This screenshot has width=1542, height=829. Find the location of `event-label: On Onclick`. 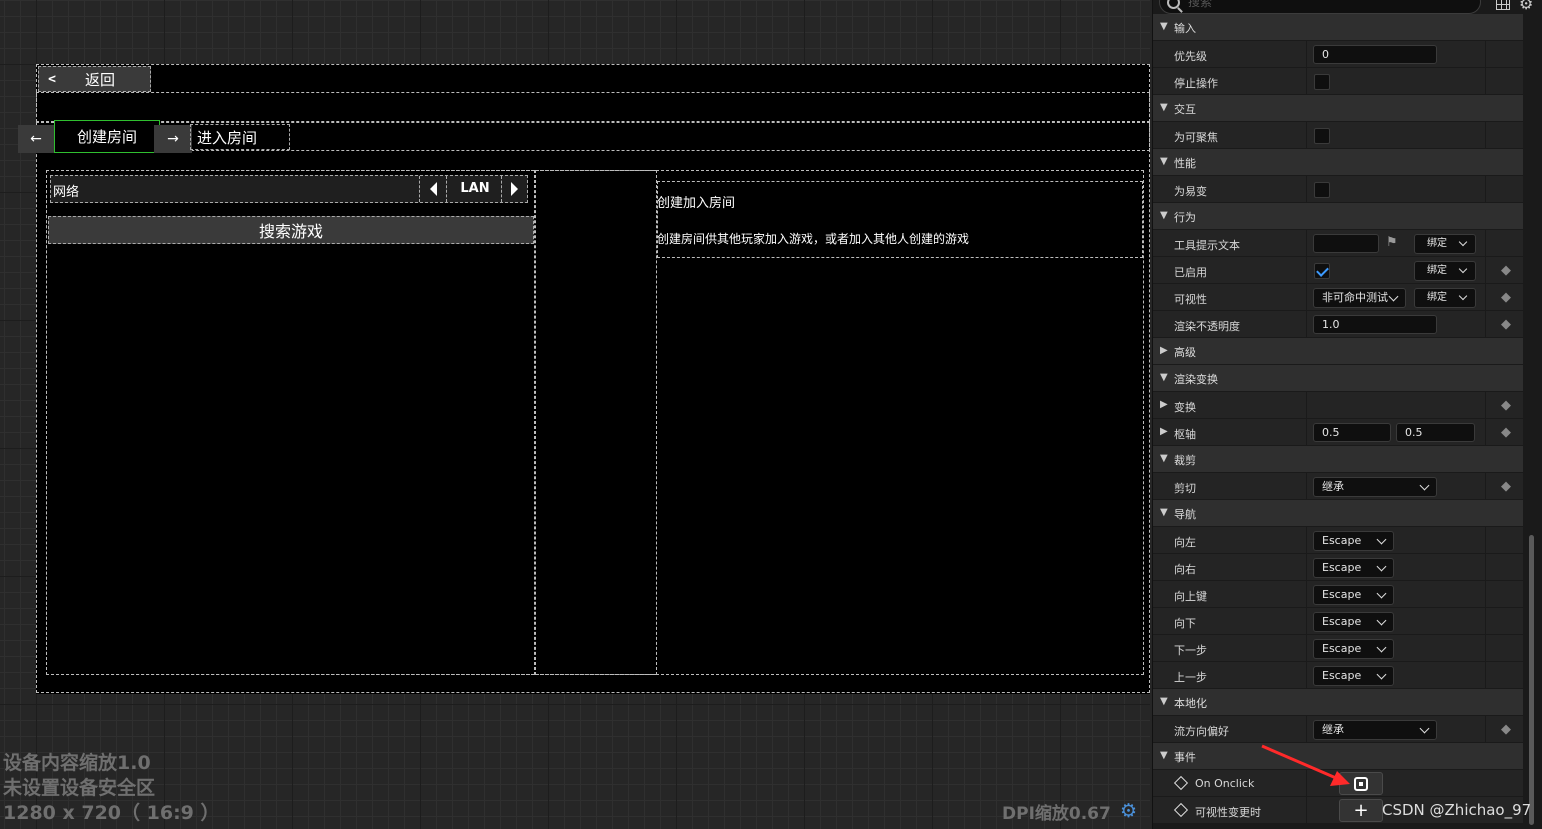

event-label: On Onclick is located at coordinates (1225, 783).